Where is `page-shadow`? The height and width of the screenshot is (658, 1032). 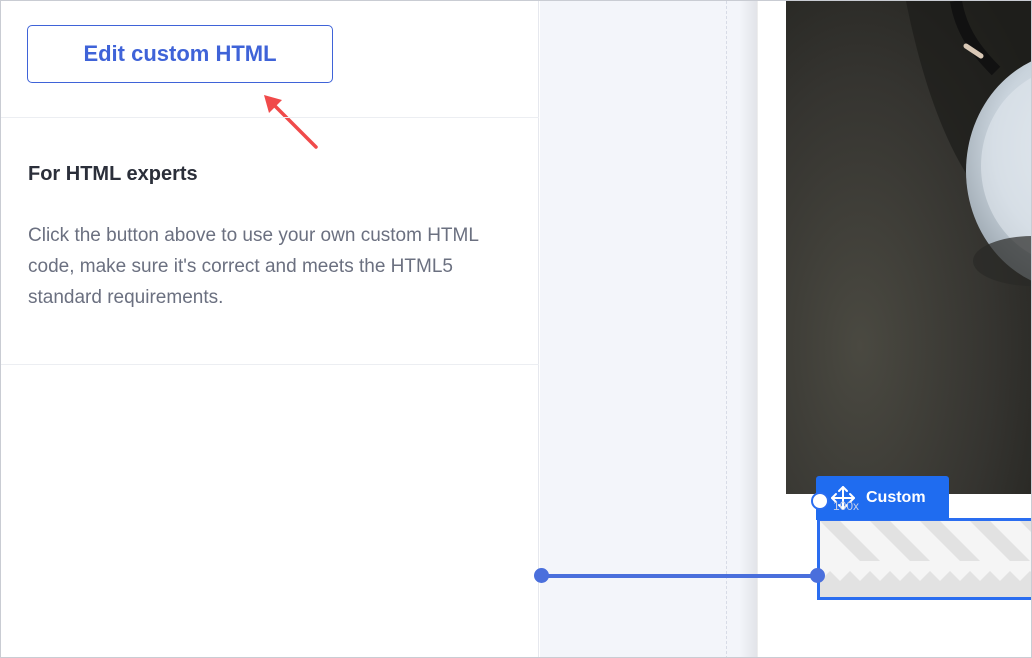 page-shadow is located at coordinates (749, 329).